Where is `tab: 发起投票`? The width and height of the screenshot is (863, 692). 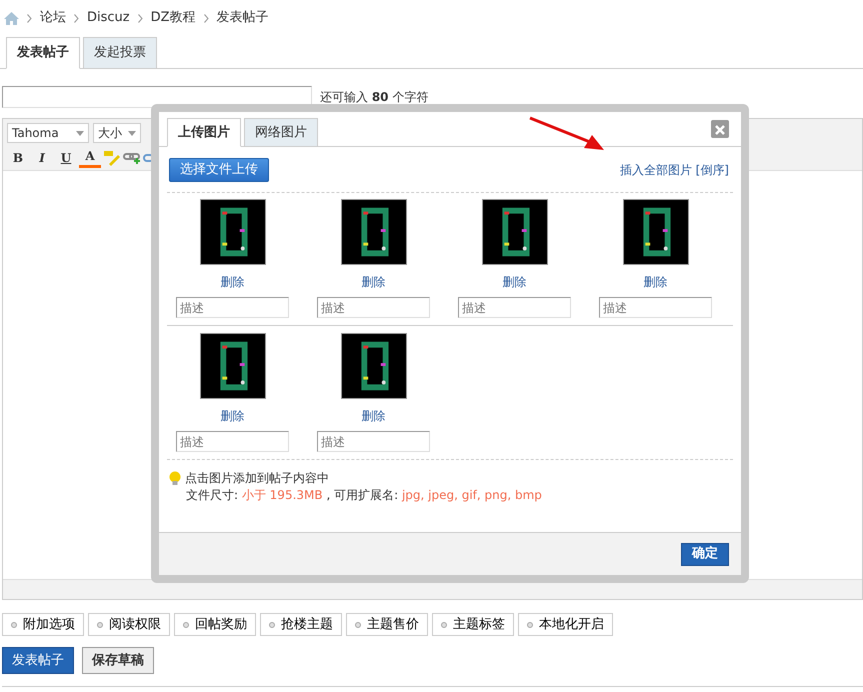
tab: 发起投票 is located at coordinates (120, 53).